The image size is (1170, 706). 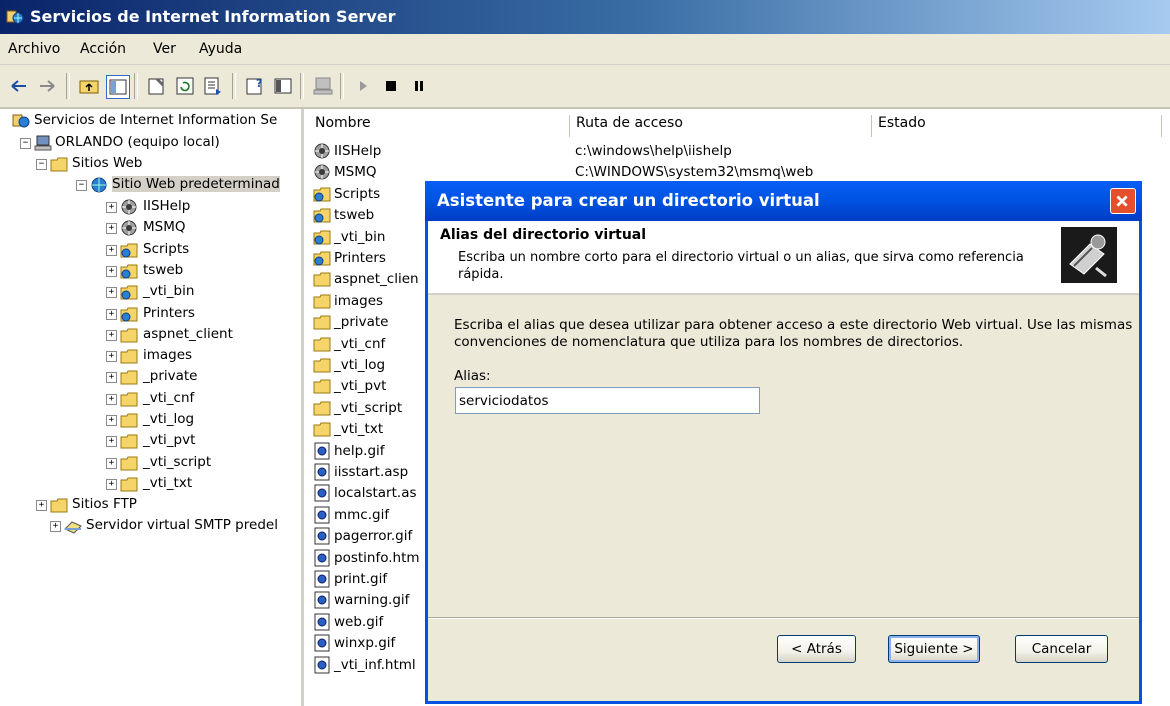 I want to click on smtp-server-icon, so click(x=73, y=527).